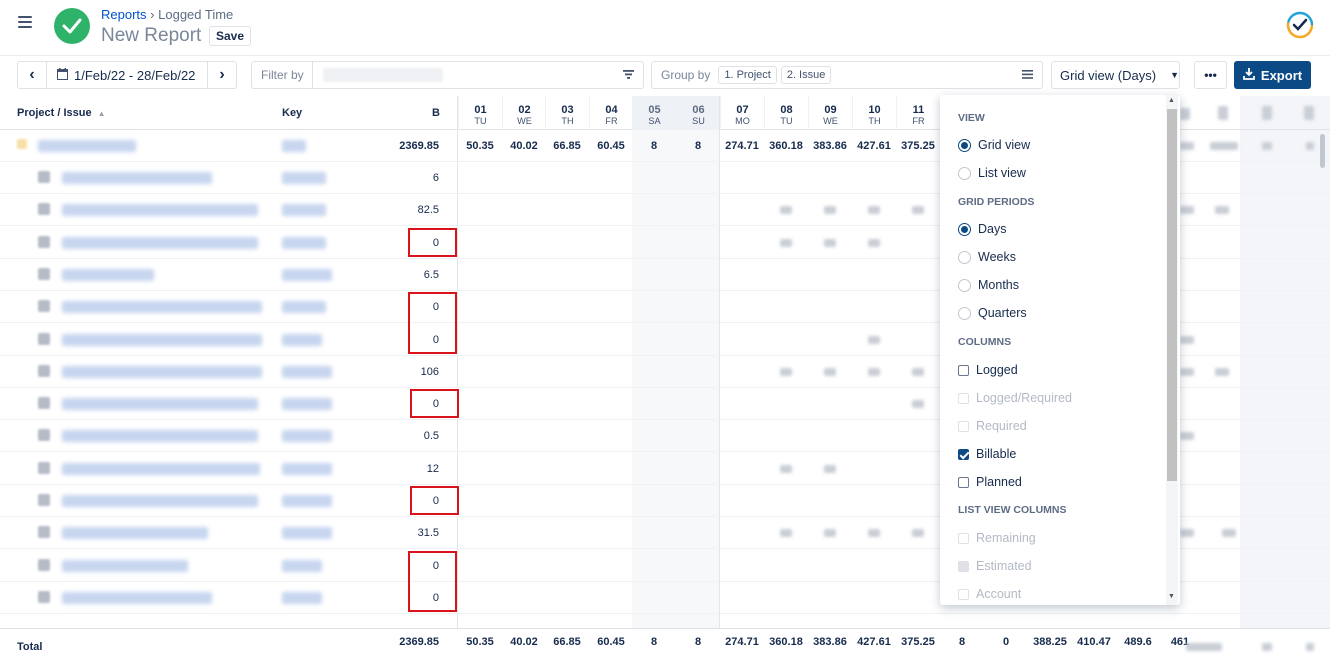 The width and height of the screenshot is (1330, 667). What do you see at coordinates (628, 75) in the screenshot?
I see `filter-icon` at bounding box center [628, 75].